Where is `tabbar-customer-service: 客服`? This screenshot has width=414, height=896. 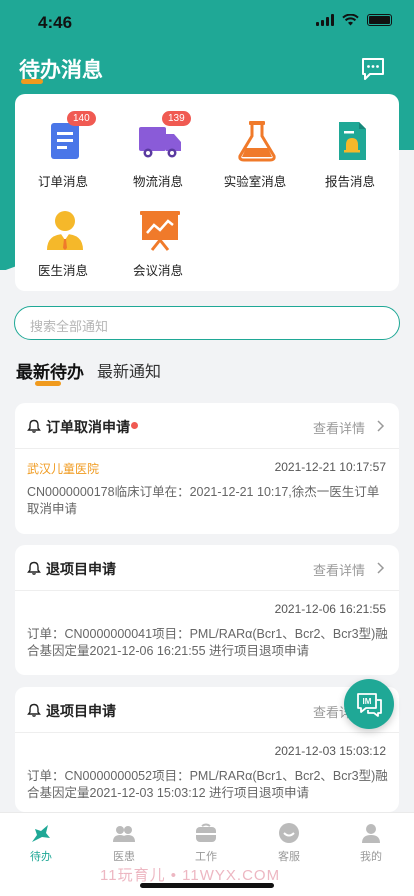
tabbar-customer-service: 客服 is located at coordinates (289, 842).